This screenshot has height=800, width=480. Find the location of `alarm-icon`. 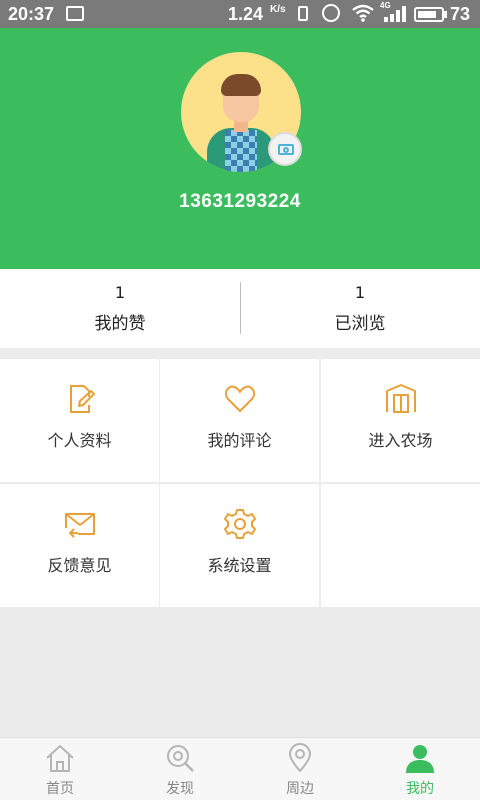

alarm-icon is located at coordinates (331, 13).